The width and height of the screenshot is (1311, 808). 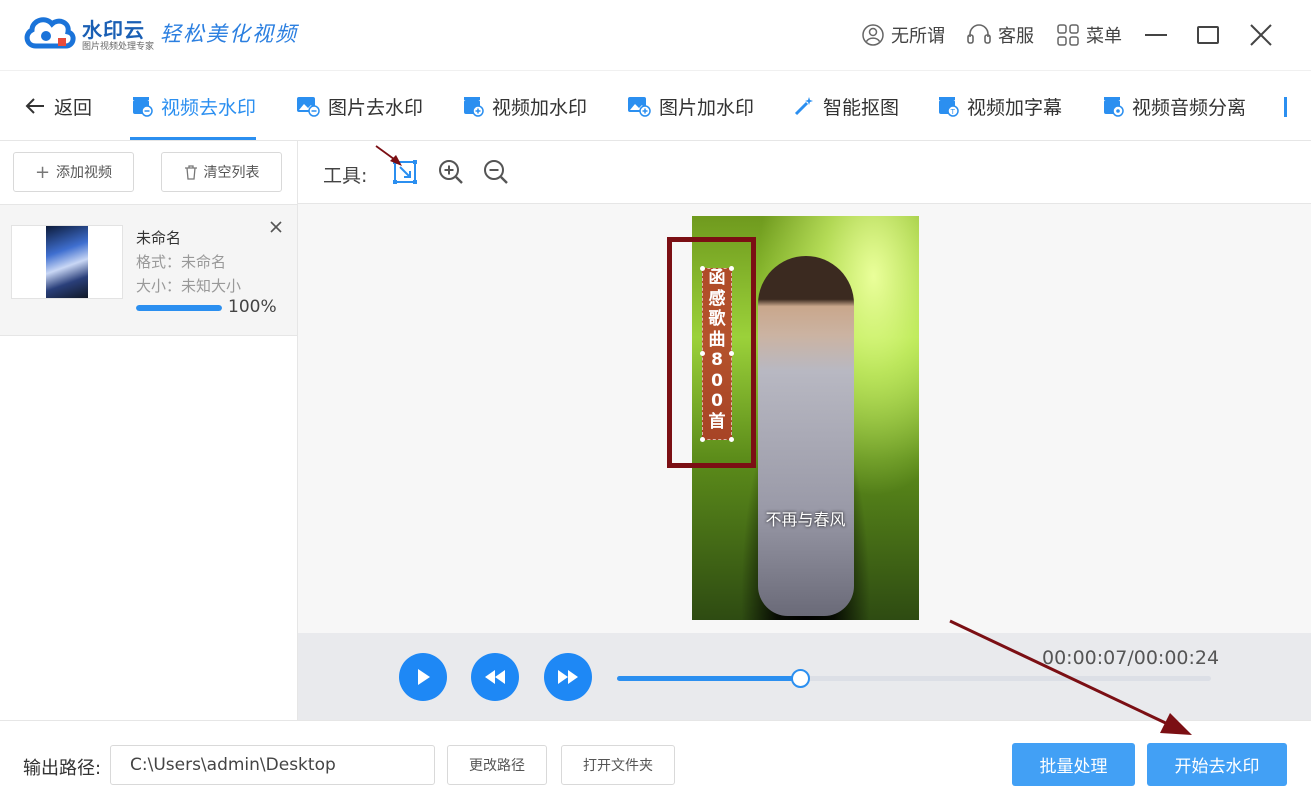 What do you see at coordinates (84, 173) in the screenshot?
I see `add-video-label: 添加视频` at bounding box center [84, 173].